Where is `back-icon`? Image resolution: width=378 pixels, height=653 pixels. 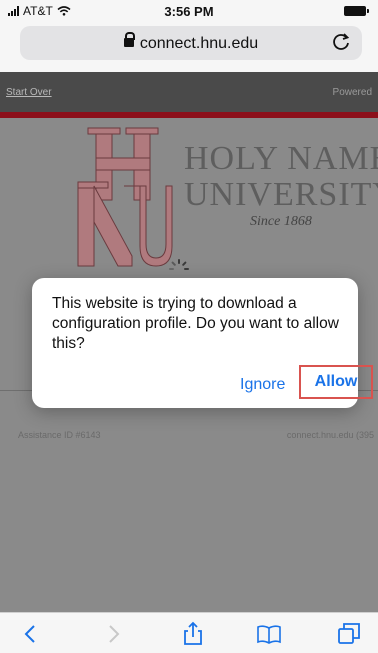
back-icon is located at coordinates (31, 634).